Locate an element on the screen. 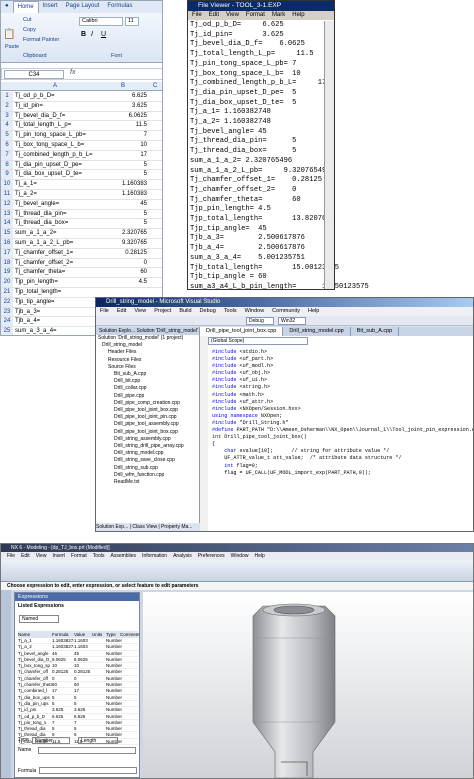 This screenshot has height=779, width=474. cell-b: 4.5 is located at coordinates (124, 283).